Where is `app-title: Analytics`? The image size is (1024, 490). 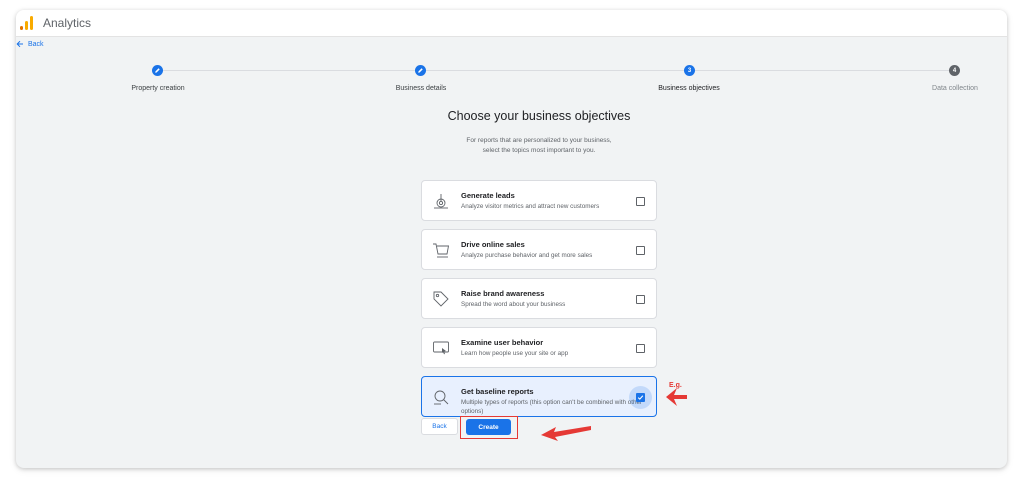
app-title: Analytics is located at coordinates (67, 23).